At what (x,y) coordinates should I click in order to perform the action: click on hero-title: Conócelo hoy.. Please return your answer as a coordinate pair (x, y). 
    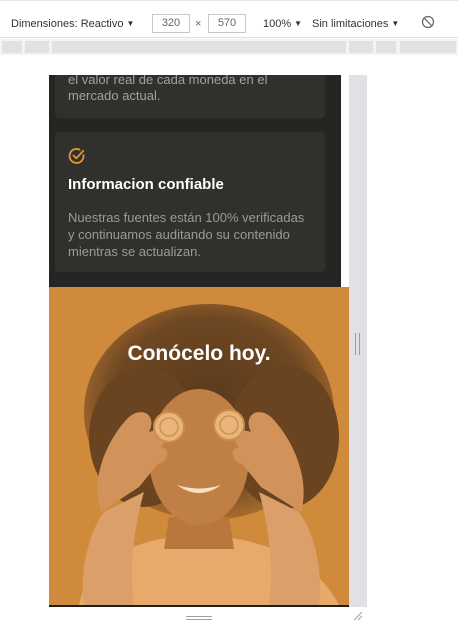
    Looking at the image, I should click on (199, 353).